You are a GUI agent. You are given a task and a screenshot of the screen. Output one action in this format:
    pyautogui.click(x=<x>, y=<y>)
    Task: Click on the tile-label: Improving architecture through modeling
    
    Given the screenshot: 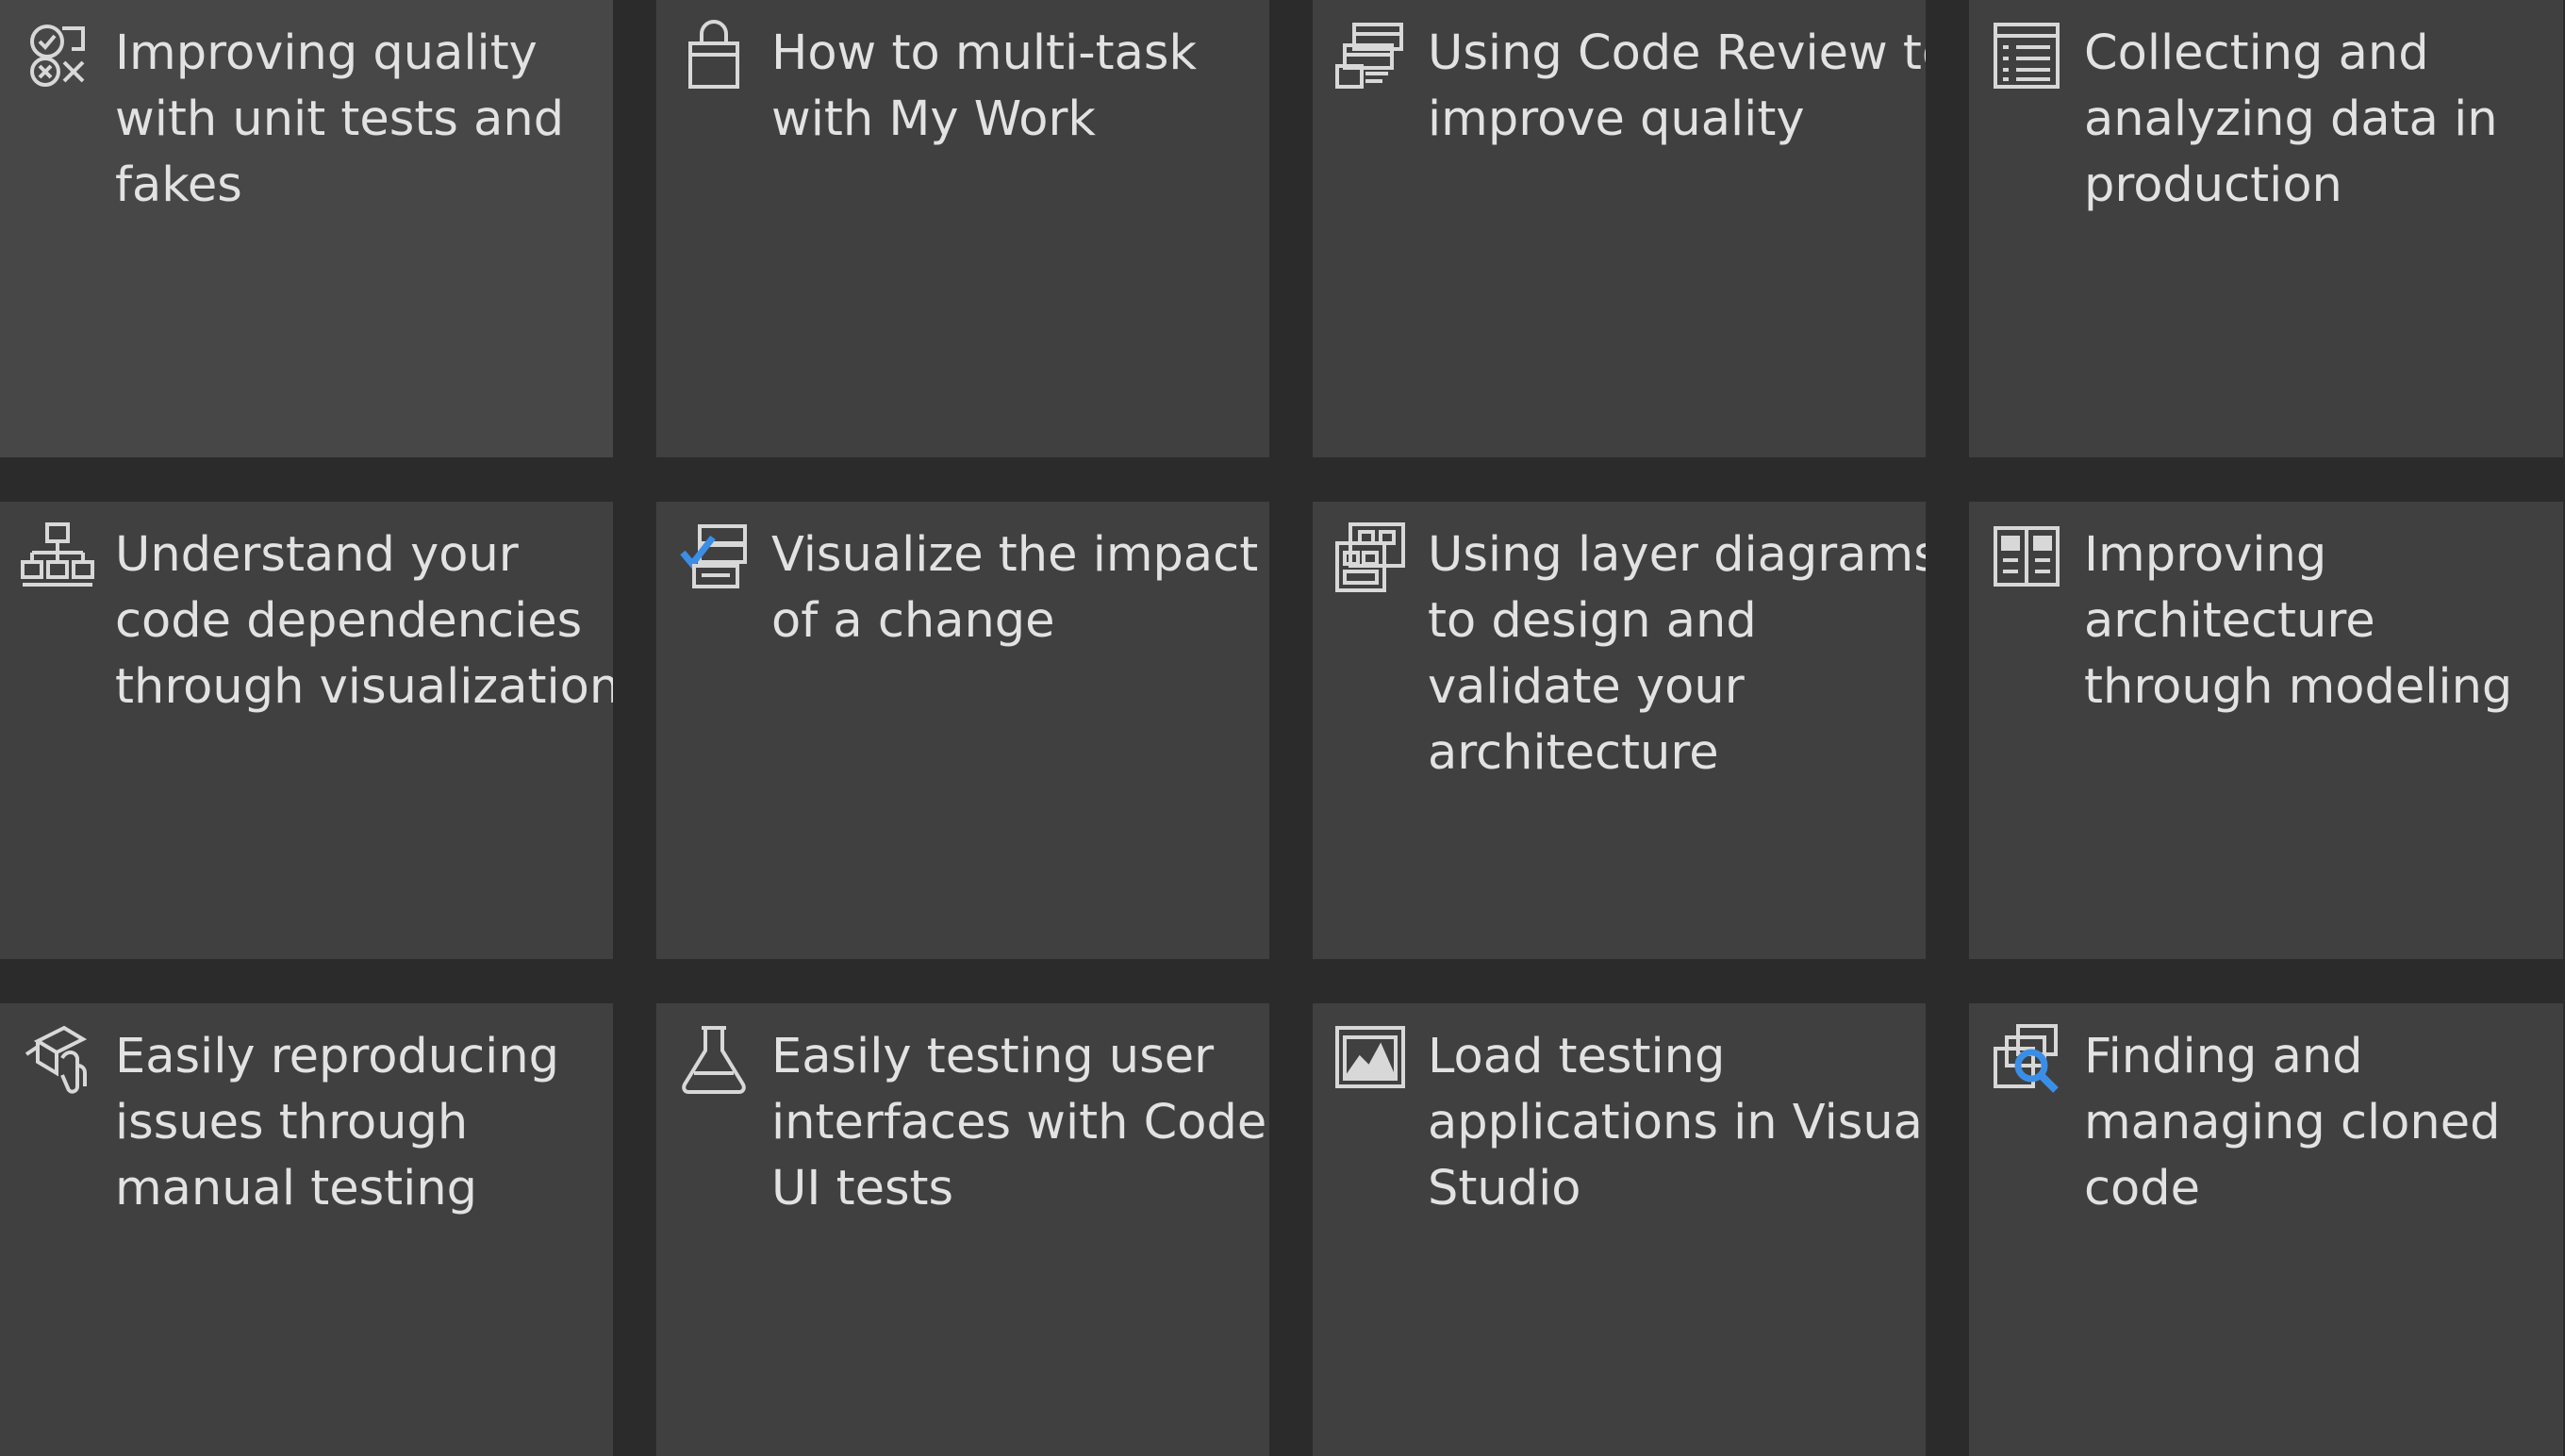 What is the action you would take?
    pyautogui.click(x=2298, y=621)
    